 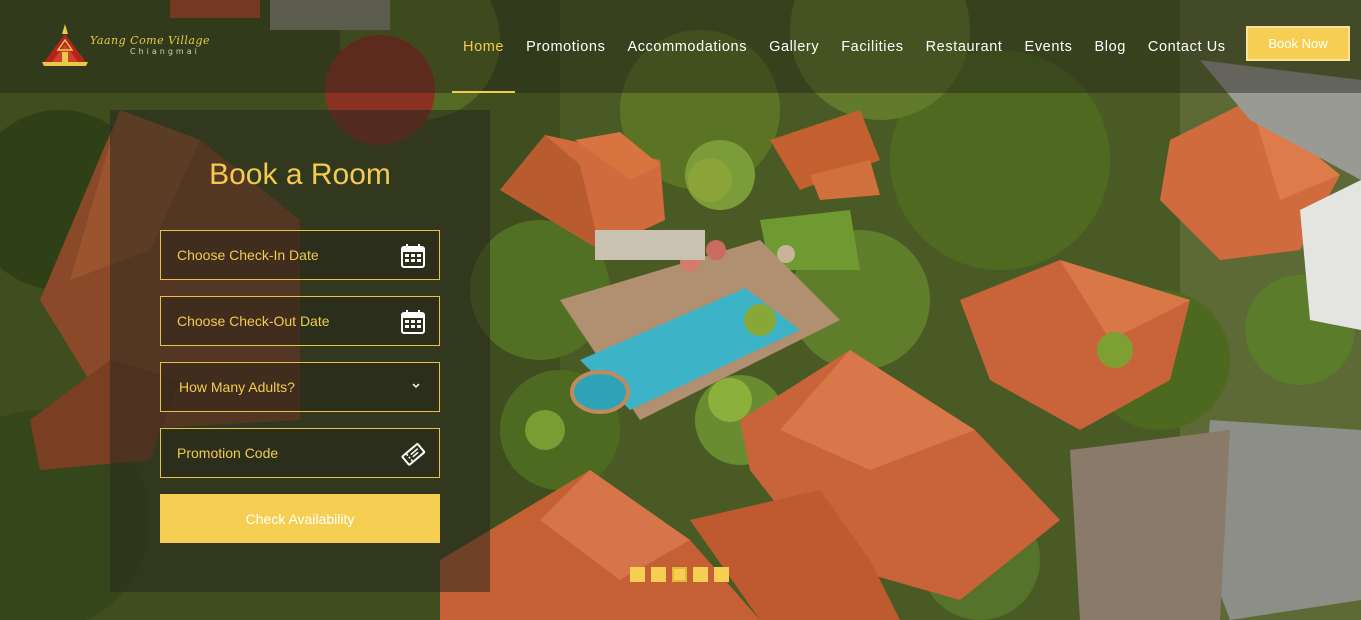 What do you see at coordinates (413, 454) in the screenshot?
I see `ticket-icon` at bounding box center [413, 454].